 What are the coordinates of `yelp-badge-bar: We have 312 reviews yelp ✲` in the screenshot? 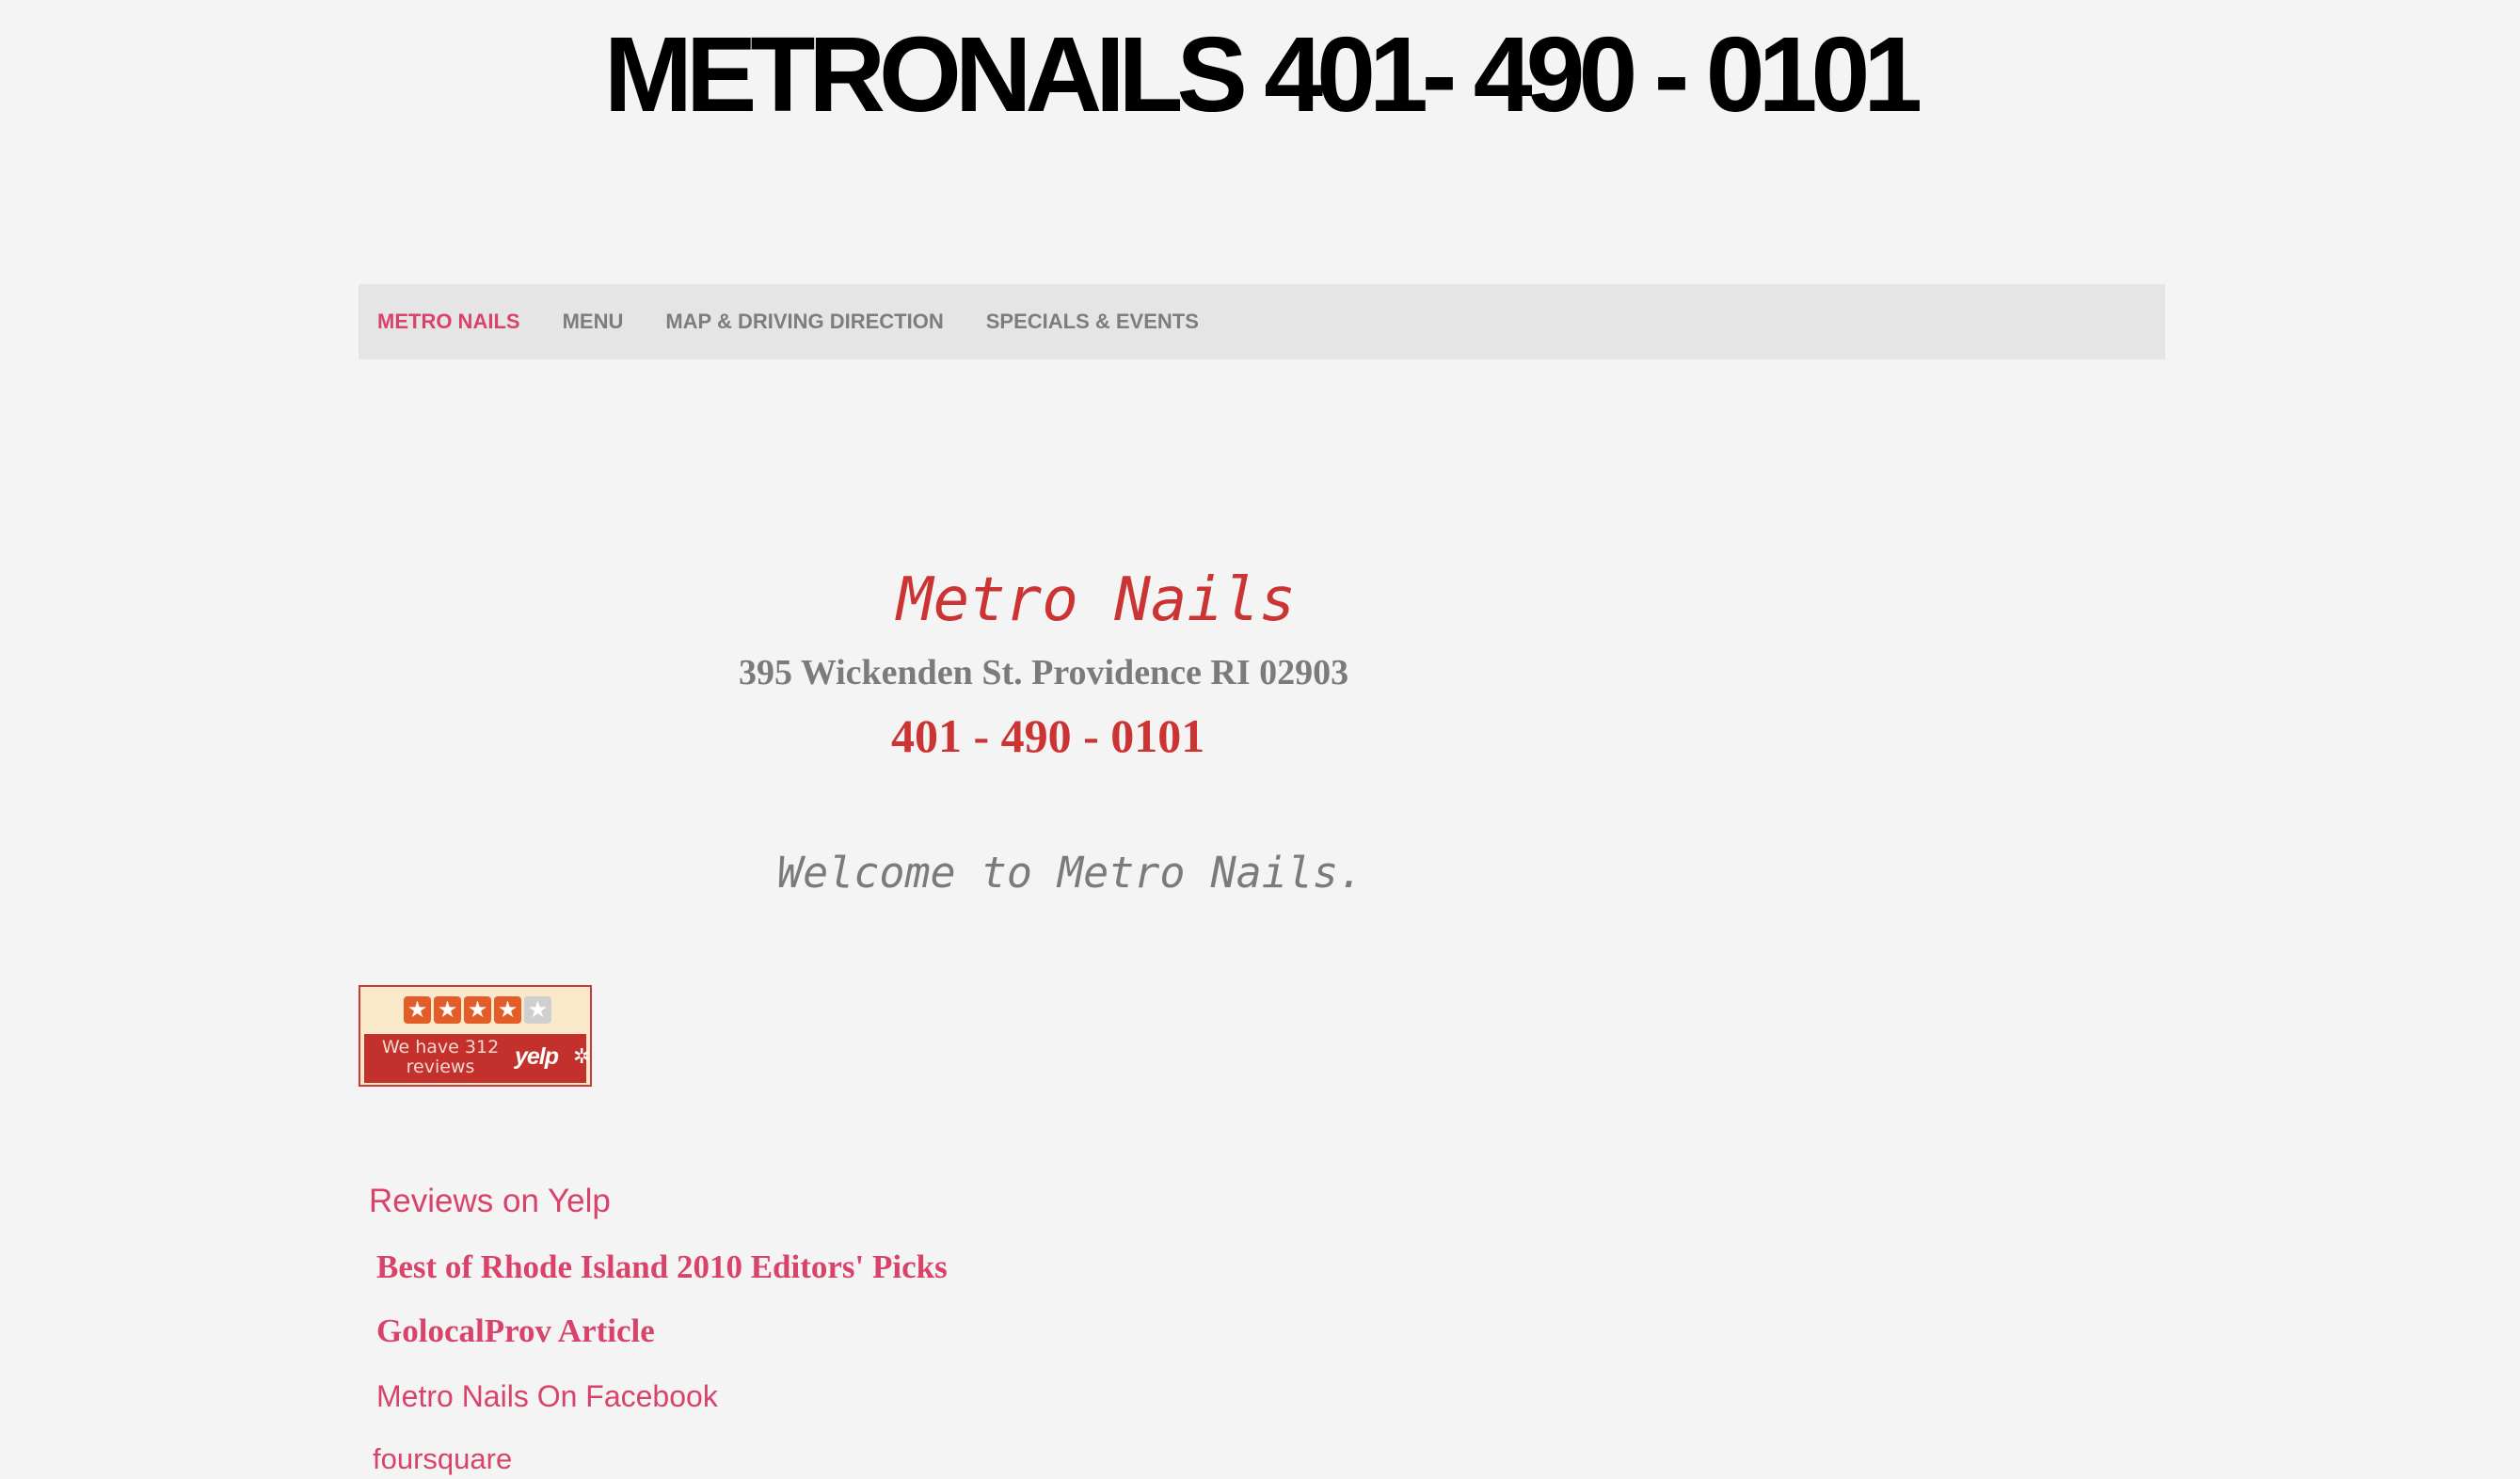 It's located at (477, 1058).